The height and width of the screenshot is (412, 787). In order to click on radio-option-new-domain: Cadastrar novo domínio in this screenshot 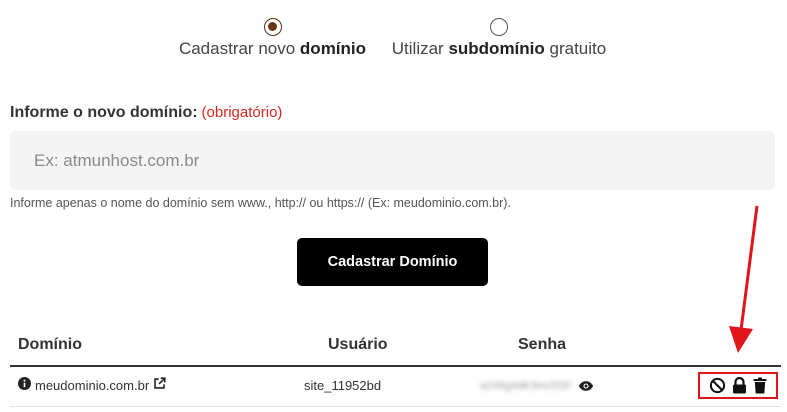, I will do `click(272, 38)`.